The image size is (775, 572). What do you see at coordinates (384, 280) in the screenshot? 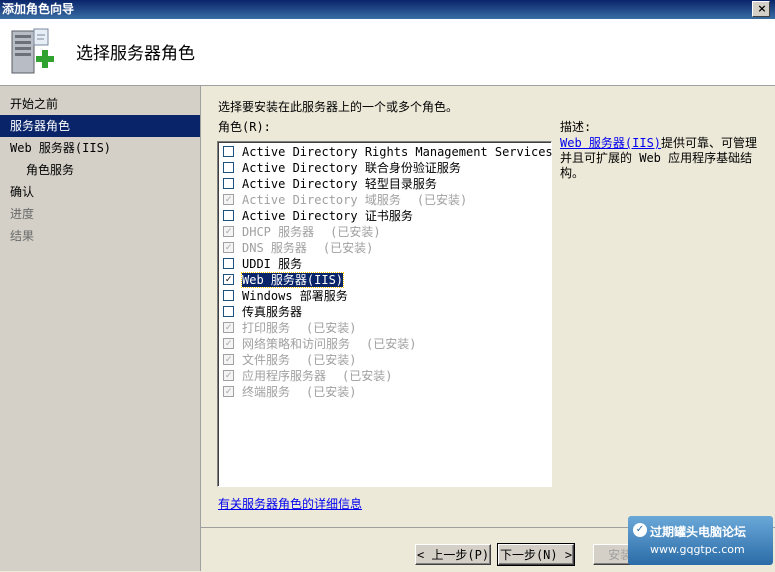
I see `role-item-web-server: ✓ Web 服务器(IIS)` at bounding box center [384, 280].